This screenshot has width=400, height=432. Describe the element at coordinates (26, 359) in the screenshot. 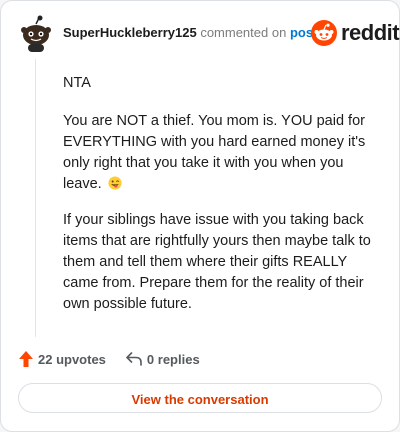

I see `upvote-arrow-icon` at that location.